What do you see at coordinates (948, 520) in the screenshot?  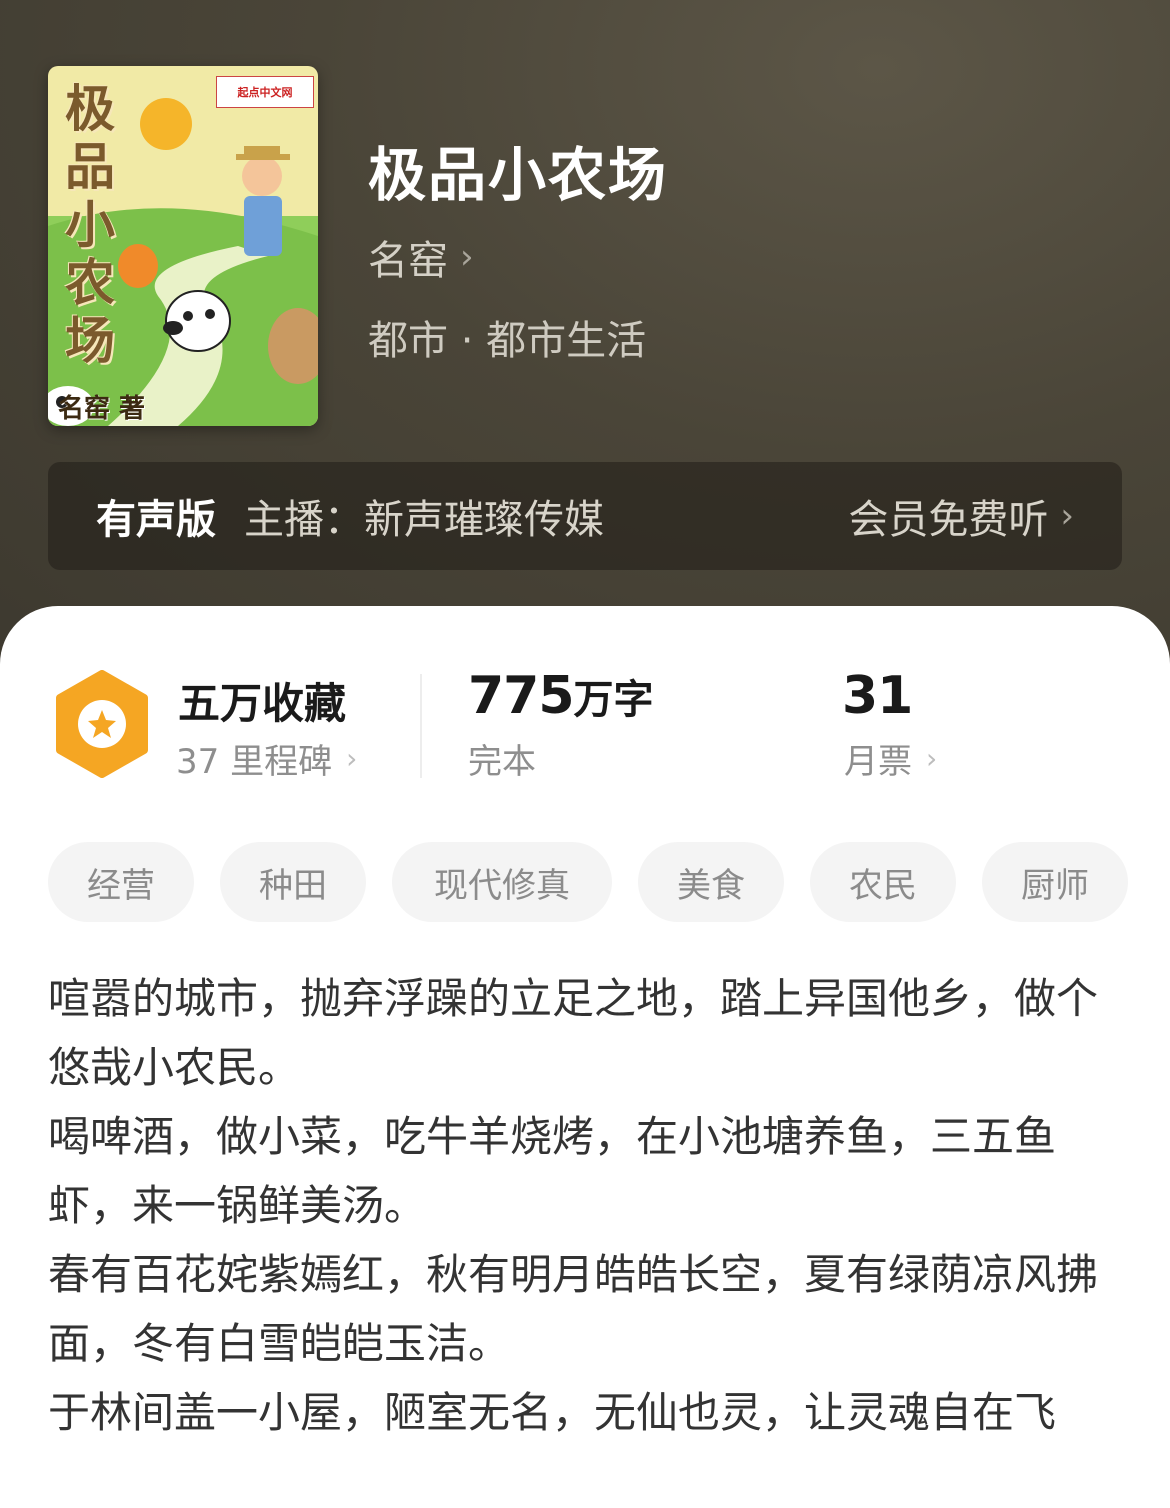 I see `listen-free-label: 会员免费听` at bounding box center [948, 520].